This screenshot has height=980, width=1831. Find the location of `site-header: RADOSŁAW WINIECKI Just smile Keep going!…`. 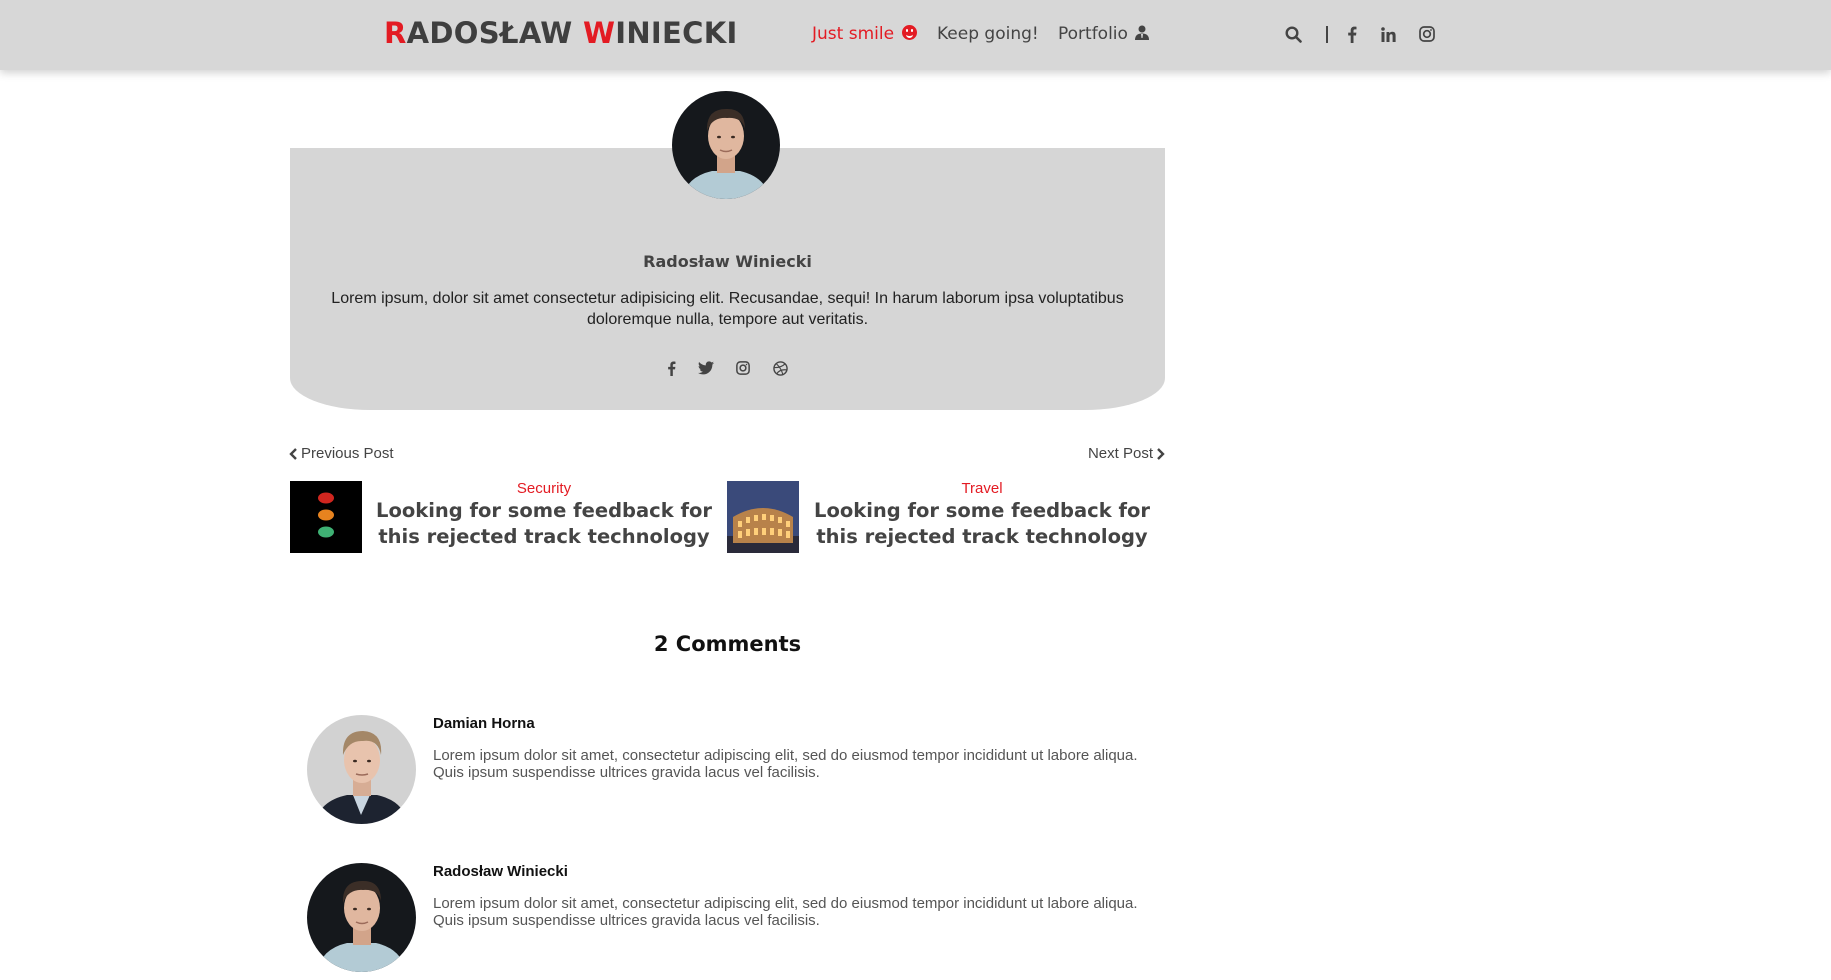

site-header: RADOSŁAW WINIECKI Just smile Keep going!… is located at coordinates (915, 35).